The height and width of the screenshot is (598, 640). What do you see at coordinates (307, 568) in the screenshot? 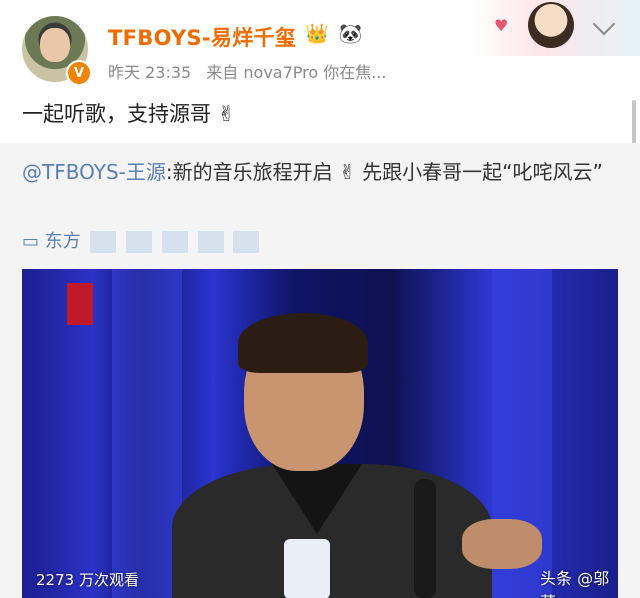
I see `drink-carton` at bounding box center [307, 568].